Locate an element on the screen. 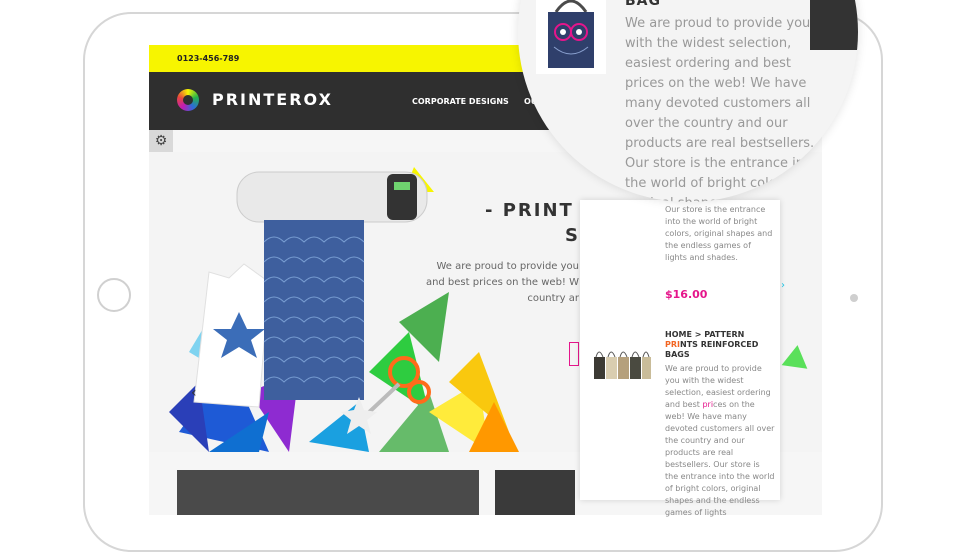 The width and height of the screenshot is (965, 552). hero-headline: - PRINT I is located at coordinates (538, 210).